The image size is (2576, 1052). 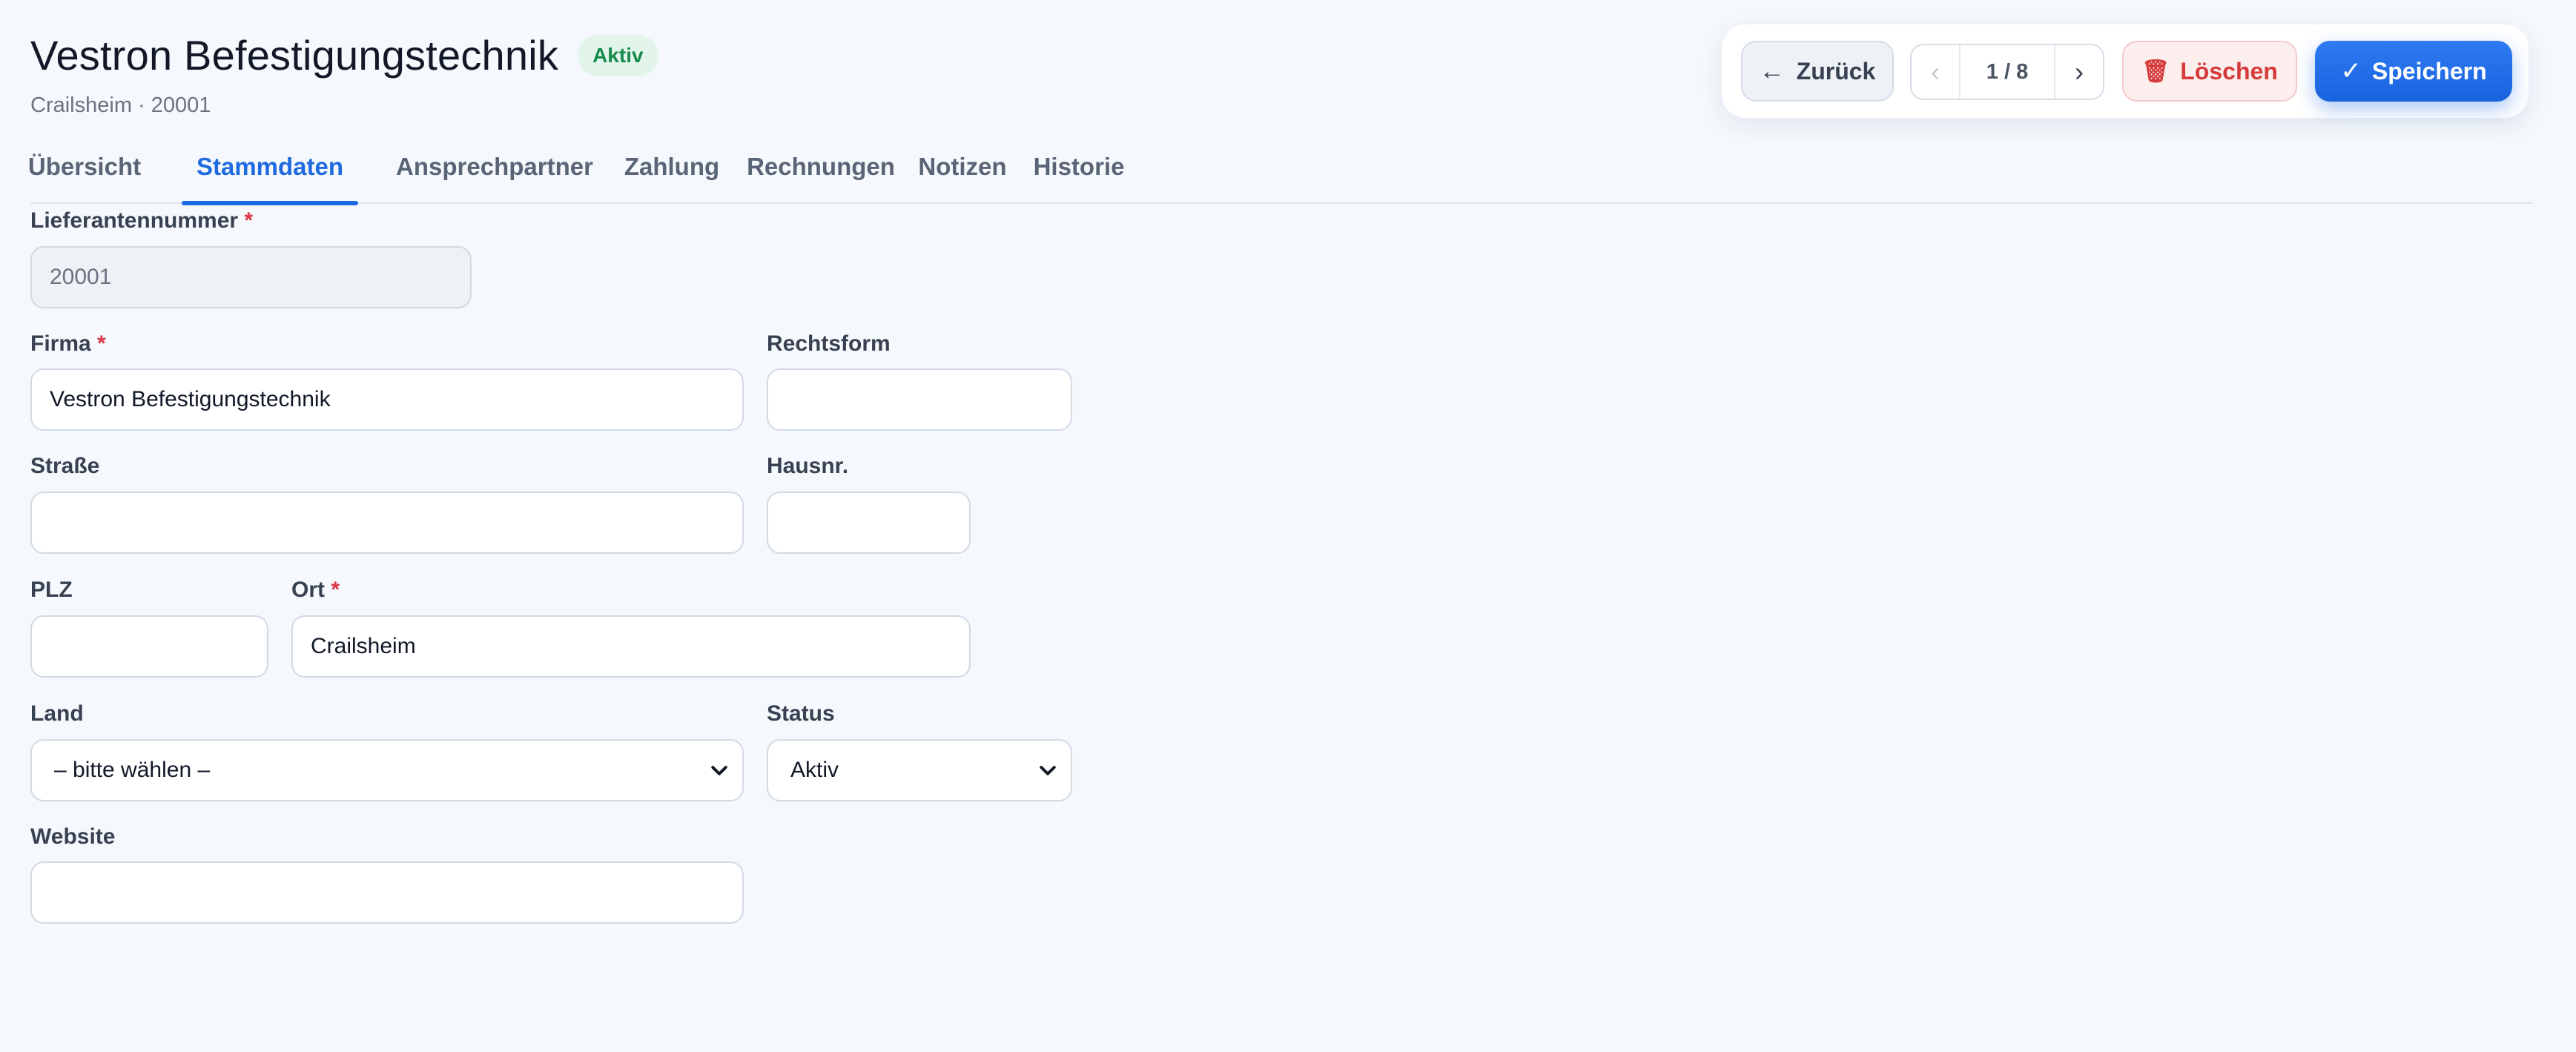 What do you see at coordinates (387, 399) in the screenshot?
I see `company-field: Vestron Befestigungstechnik` at bounding box center [387, 399].